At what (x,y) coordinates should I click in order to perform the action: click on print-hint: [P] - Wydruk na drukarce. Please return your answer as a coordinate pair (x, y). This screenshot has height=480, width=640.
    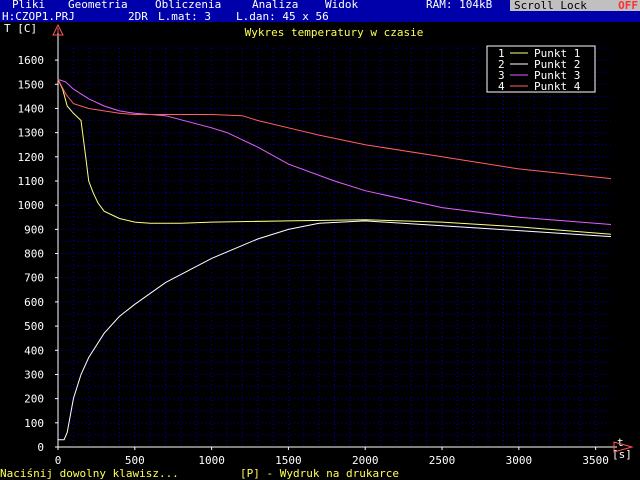
    Looking at the image, I should click on (319, 474).